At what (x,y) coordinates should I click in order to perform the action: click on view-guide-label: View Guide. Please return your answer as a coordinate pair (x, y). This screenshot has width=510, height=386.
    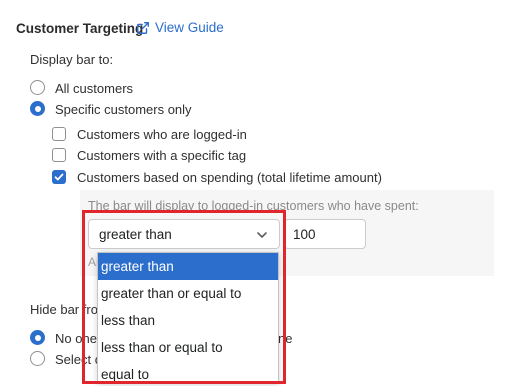
    Looking at the image, I should click on (189, 27).